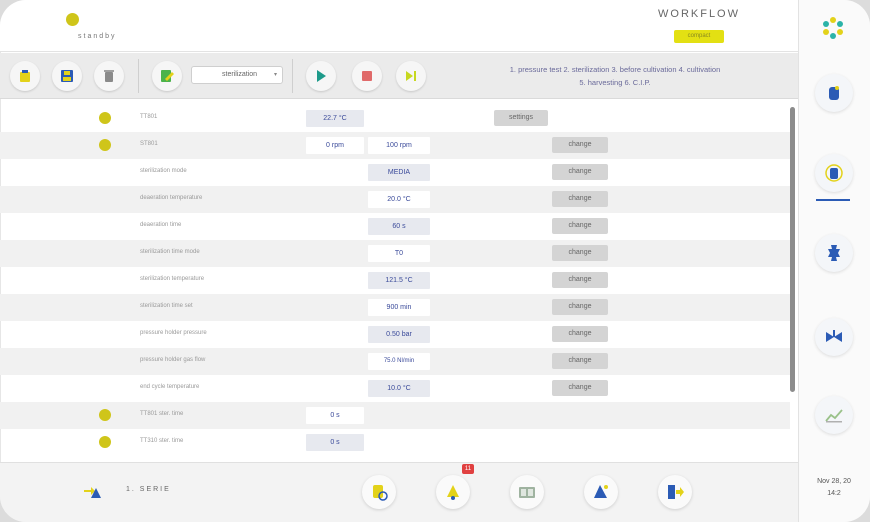  I want to click on right-sidebar, so click(834, 261).